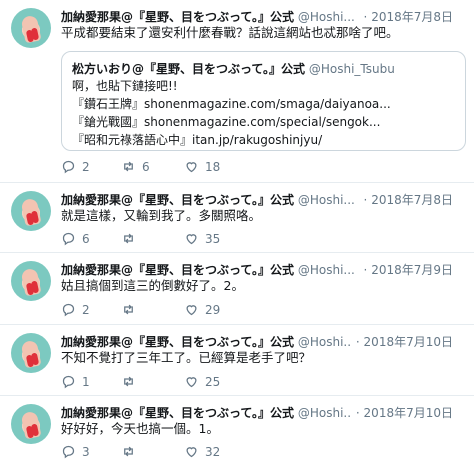 The height and width of the screenshot is (467, 474). Describe the element at coordinates (241, 240) in the screenshot. I see `tweet-actions: 6 35` at that location.